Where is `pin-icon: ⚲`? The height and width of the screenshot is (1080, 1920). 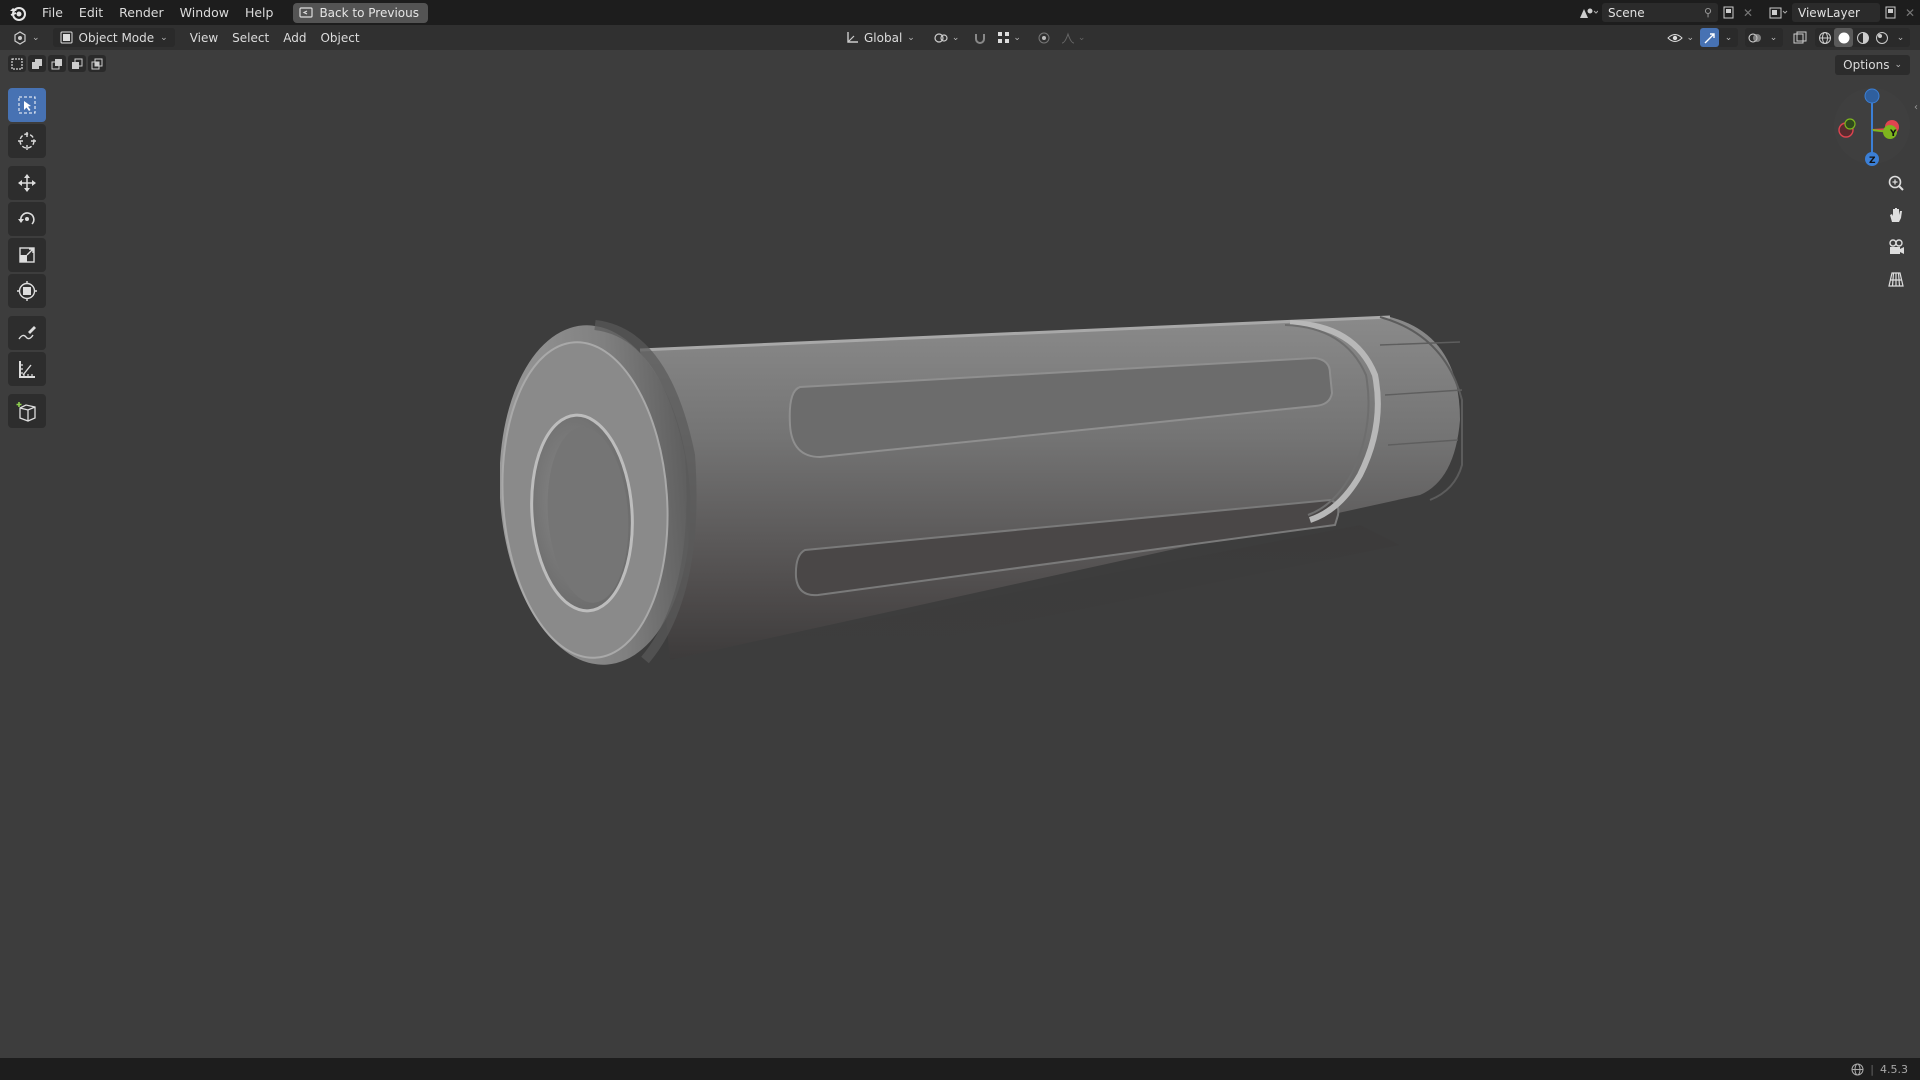
pin-icon: ⚲ is located at coordinates (1708, 12).